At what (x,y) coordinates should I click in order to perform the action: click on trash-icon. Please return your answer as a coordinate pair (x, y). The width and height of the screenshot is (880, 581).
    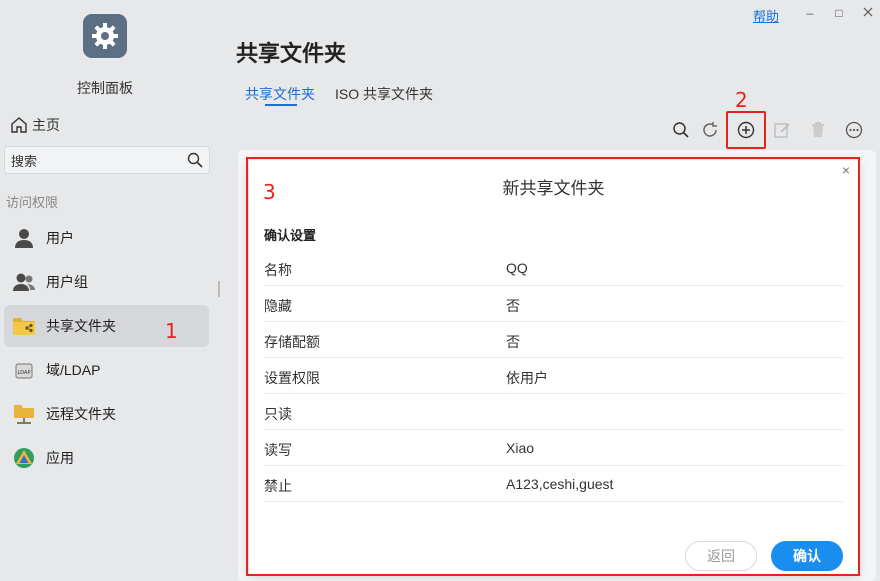
    Looking at the image, I should click on (818, 129).